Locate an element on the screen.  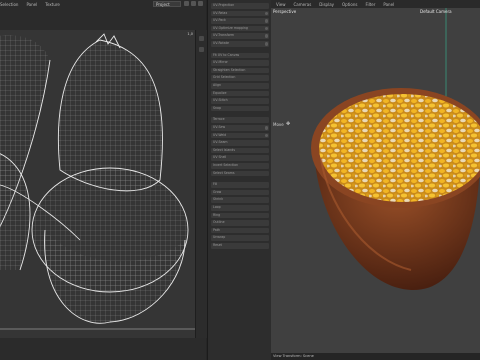
menu-display: Display is located at coordinates (326, 4).